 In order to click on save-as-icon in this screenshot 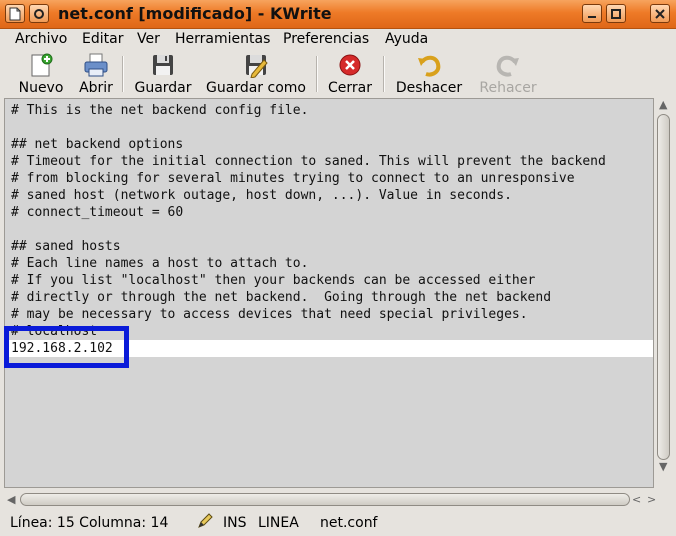, I will do `click(256, 65)`.